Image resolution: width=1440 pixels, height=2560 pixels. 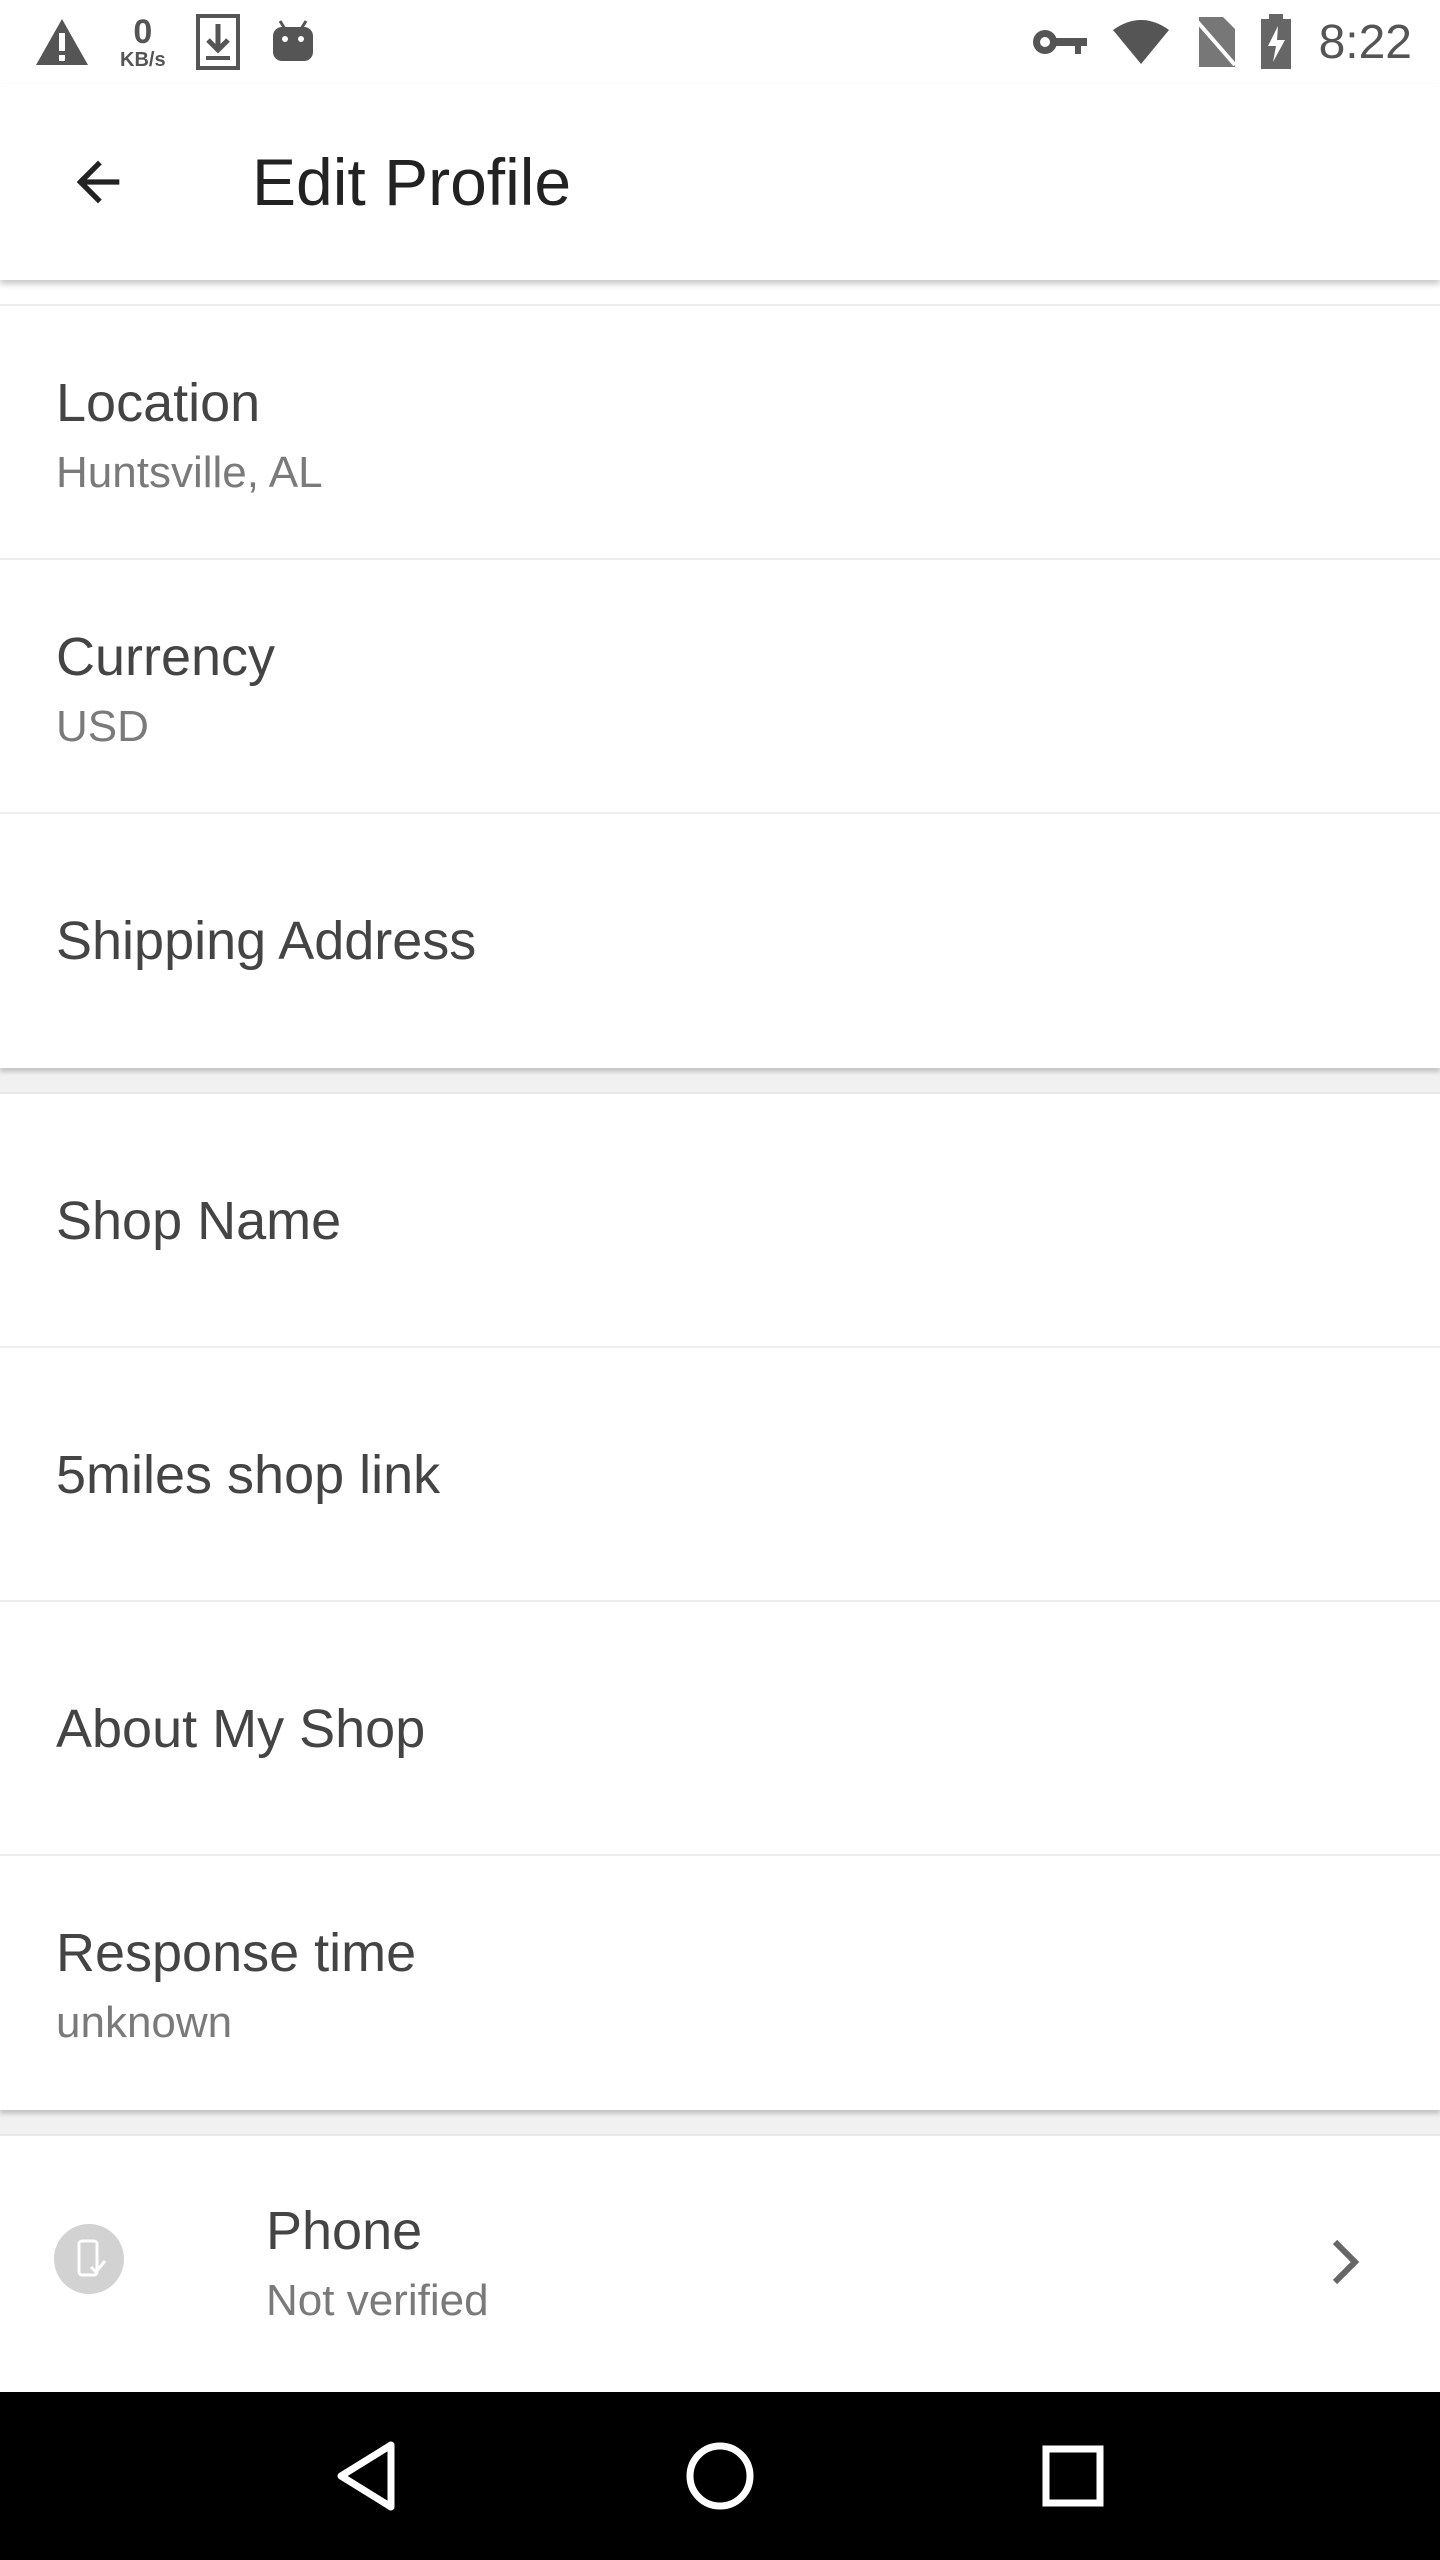 What do you see at coordinates (720, 1729) in the screenshot?
I see `about-shop-item: About My Shop` at bounding box center [720, 1729].